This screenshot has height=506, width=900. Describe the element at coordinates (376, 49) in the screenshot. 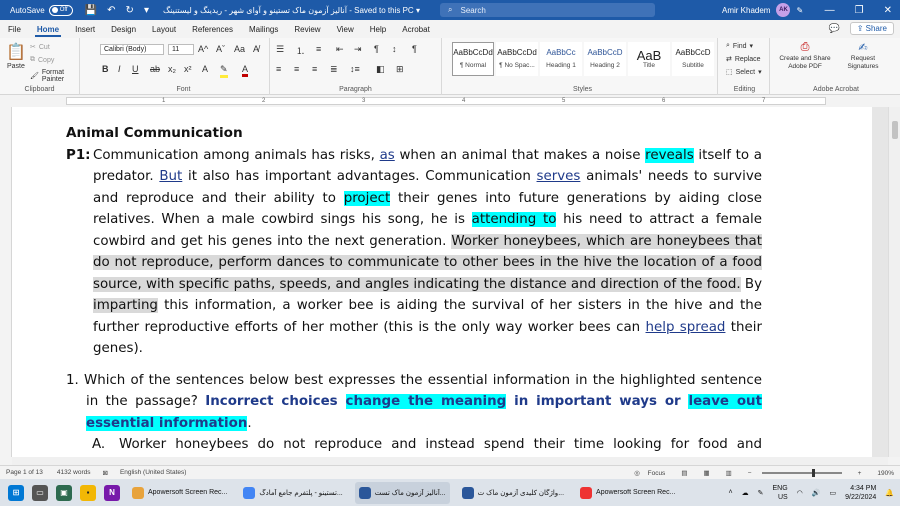

I see `ltr-icon: ¶` at that location.